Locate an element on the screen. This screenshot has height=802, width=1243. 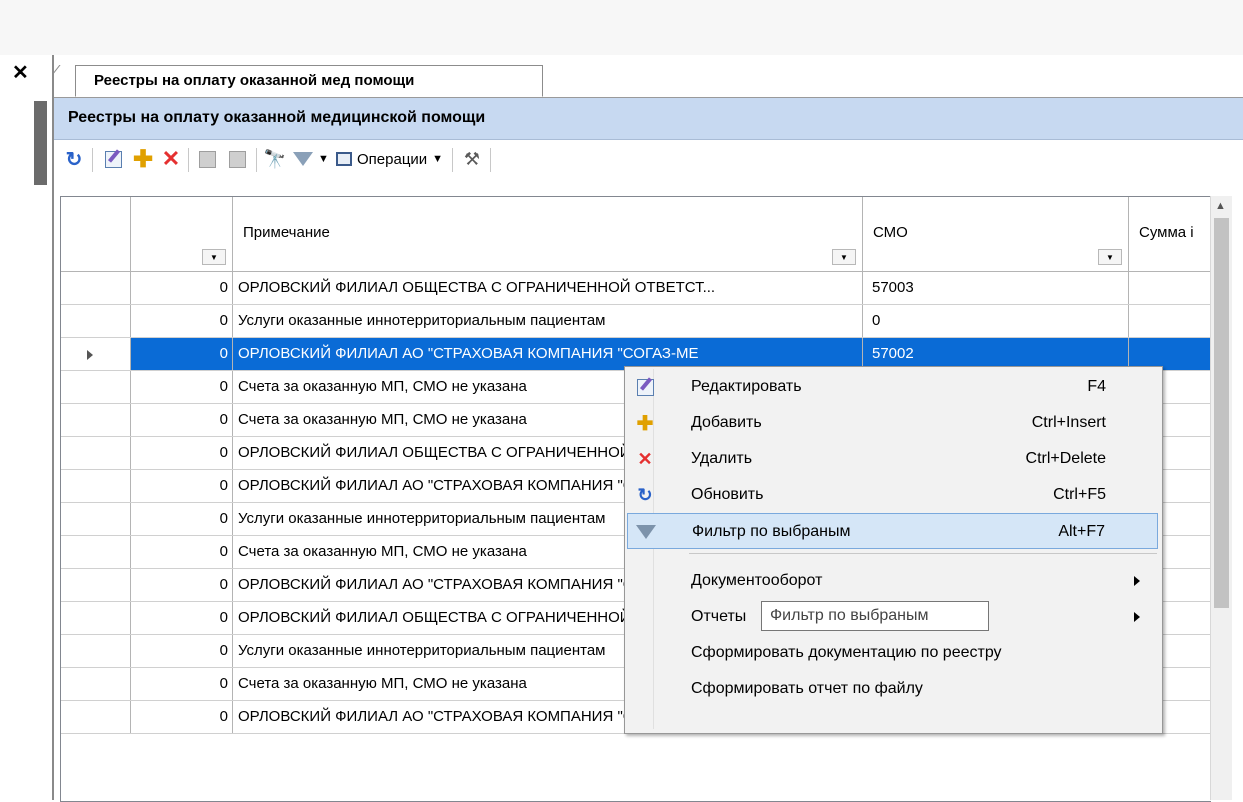
tools-icon: ⚒ is located at coordinates (472, 159).